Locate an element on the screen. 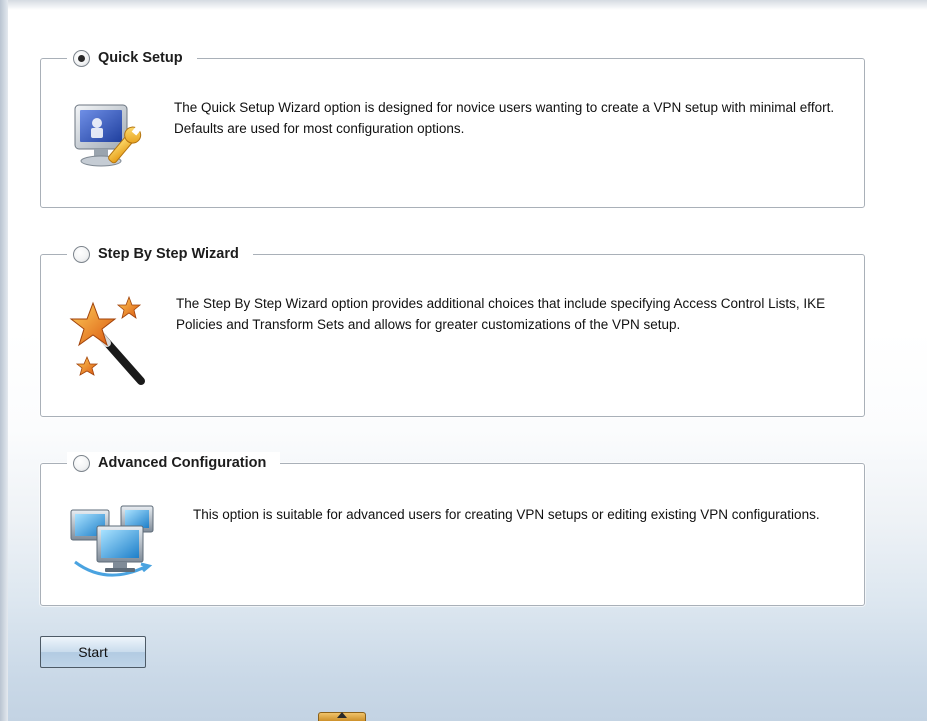  advanced-config-radio is located at coordinates (81, 463).